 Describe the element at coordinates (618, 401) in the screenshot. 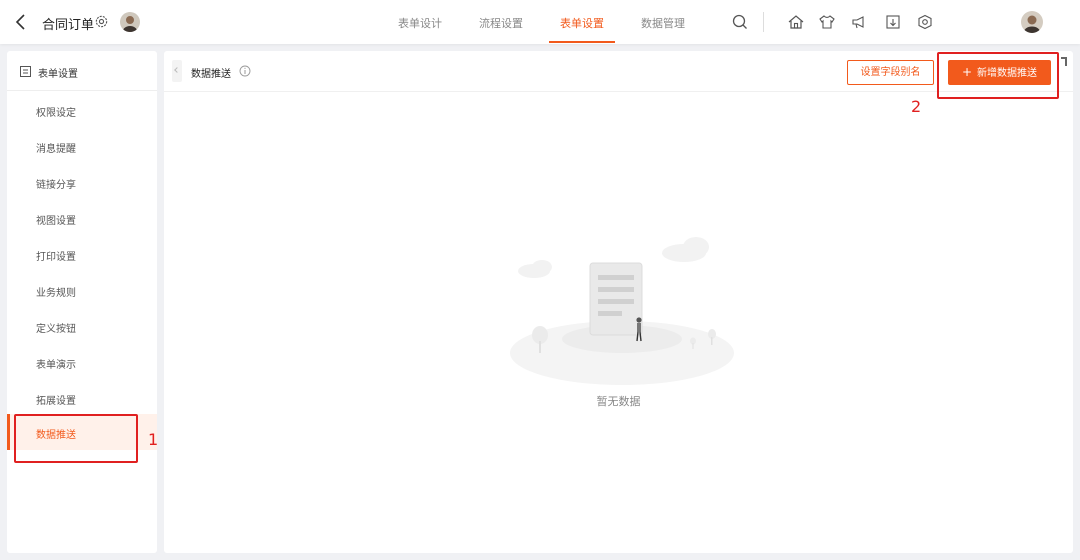

I see `empty-state-text: 暂无数据` at that location.